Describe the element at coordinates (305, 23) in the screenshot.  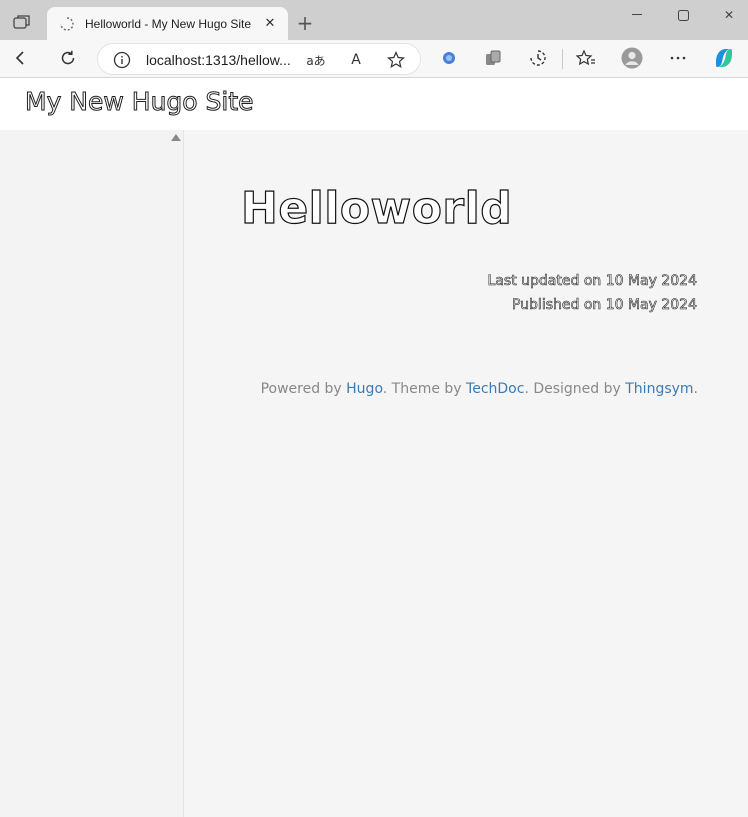
I see `new-tab-button: +` at that location.